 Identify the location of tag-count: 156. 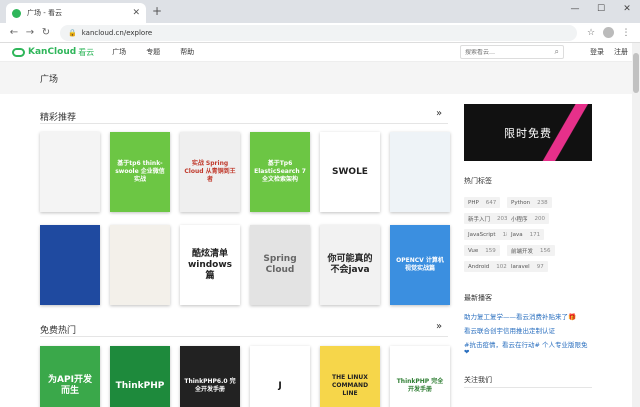
(545, 250).